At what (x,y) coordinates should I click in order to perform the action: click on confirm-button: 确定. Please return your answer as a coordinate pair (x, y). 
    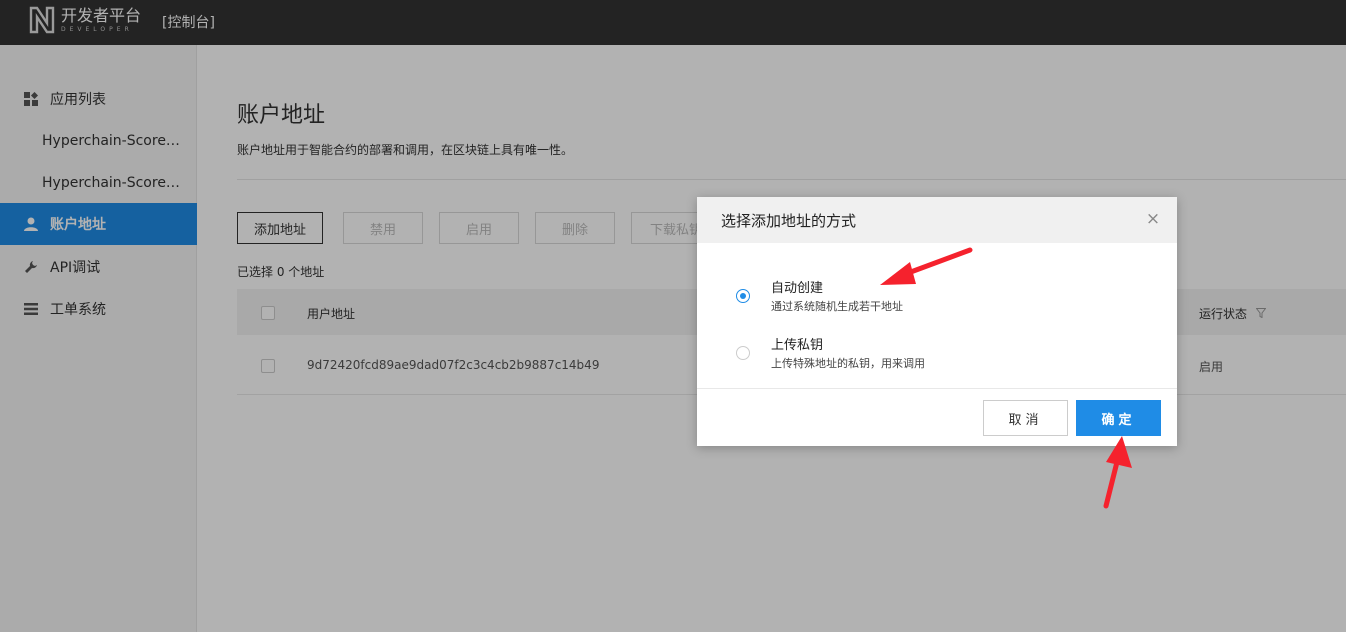
    Looking at the image, I should click on (1118, 418).